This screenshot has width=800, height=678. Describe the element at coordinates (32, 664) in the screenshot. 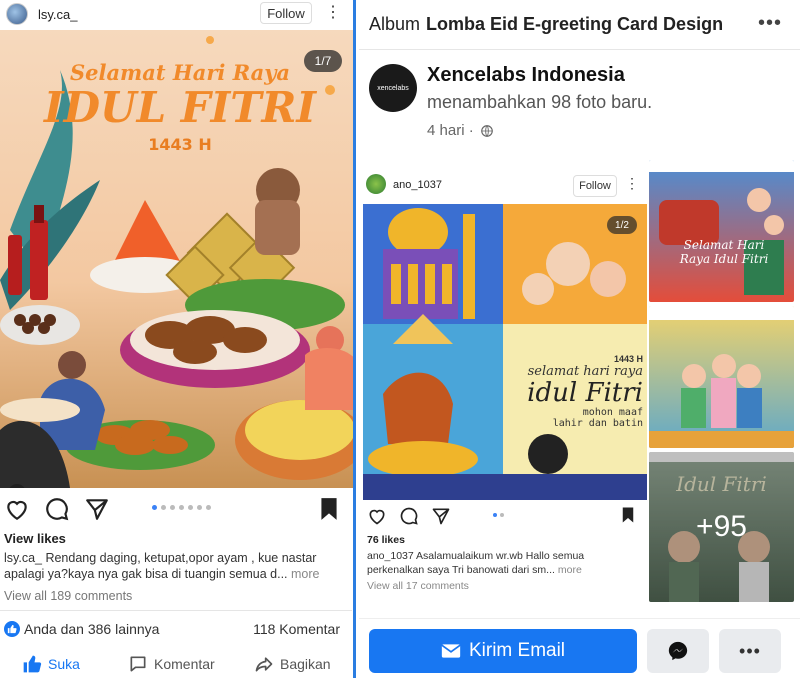

I see `thumbs-up-icon` at that location.